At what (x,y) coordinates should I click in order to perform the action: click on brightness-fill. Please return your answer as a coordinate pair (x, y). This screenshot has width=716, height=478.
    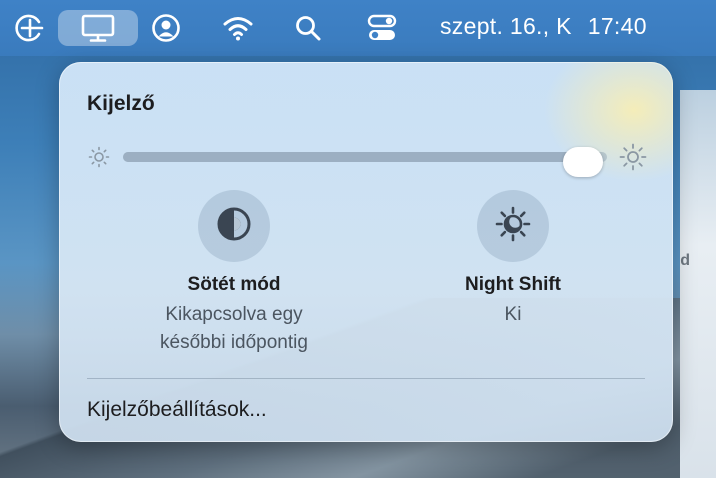
    Looking at the image, I should click on (353, 157).